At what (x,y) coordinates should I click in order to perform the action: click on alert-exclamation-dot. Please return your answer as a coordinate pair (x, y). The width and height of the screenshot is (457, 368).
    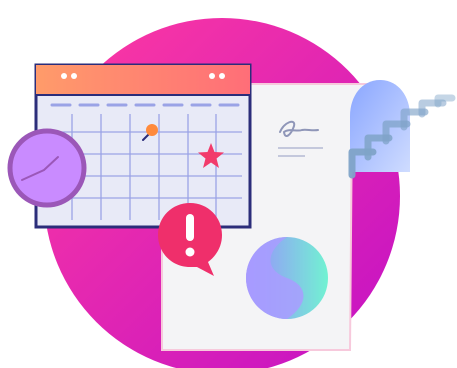
    Looking at the image, I should click on (190, 252).